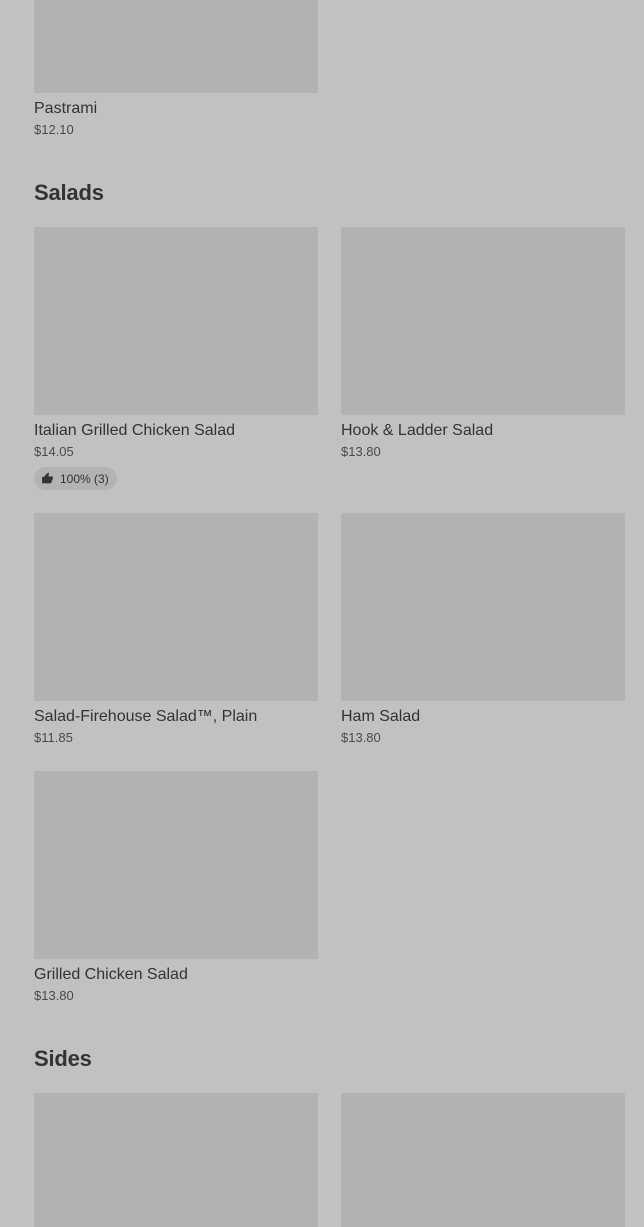 This screenshot has width=644, height=1227. I want to click on rating-badge: 100% (3), so click(75, 478).